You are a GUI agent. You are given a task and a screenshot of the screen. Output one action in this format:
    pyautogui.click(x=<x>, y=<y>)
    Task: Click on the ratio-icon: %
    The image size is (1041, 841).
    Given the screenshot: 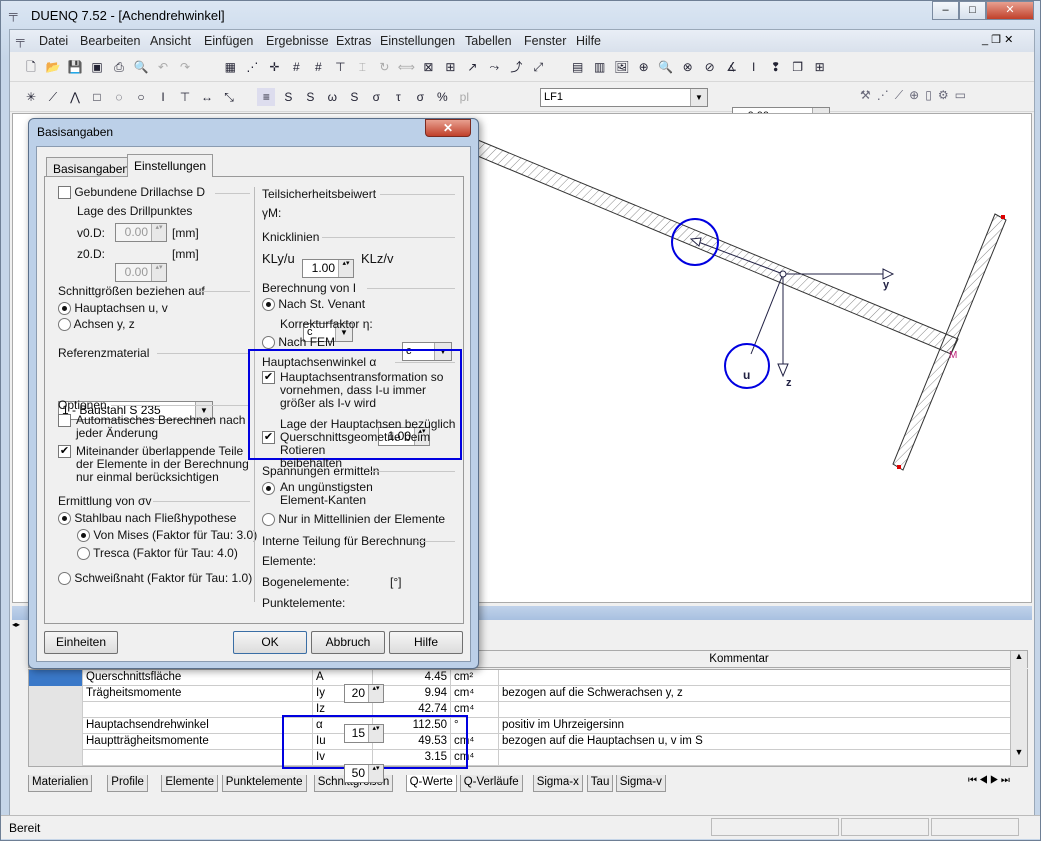 What is the action you would take?
    pyautogui.click(x=442, y=97)
    